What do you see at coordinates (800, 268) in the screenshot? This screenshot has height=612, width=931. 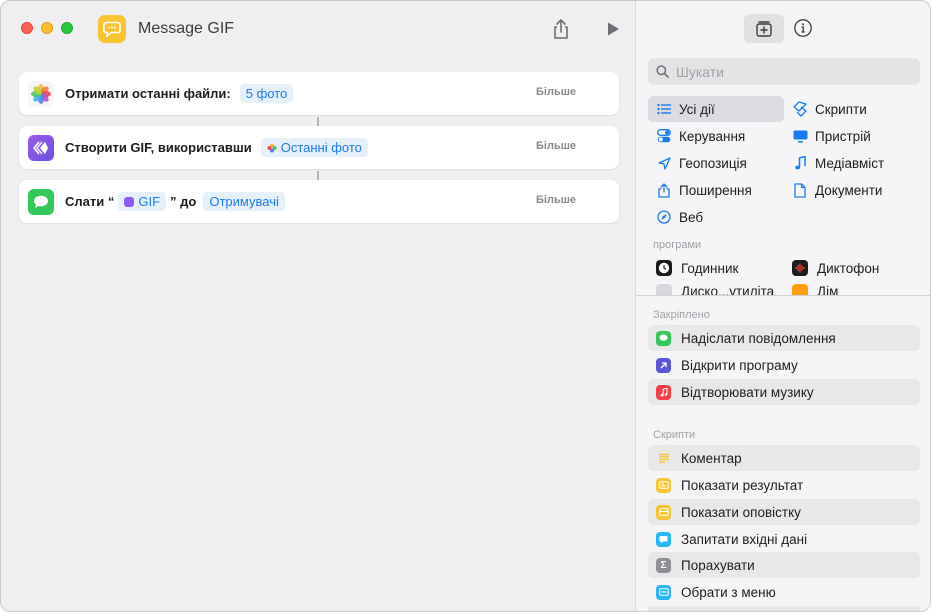 I see `voice-memos-icon` at bounding box center [800, 268].